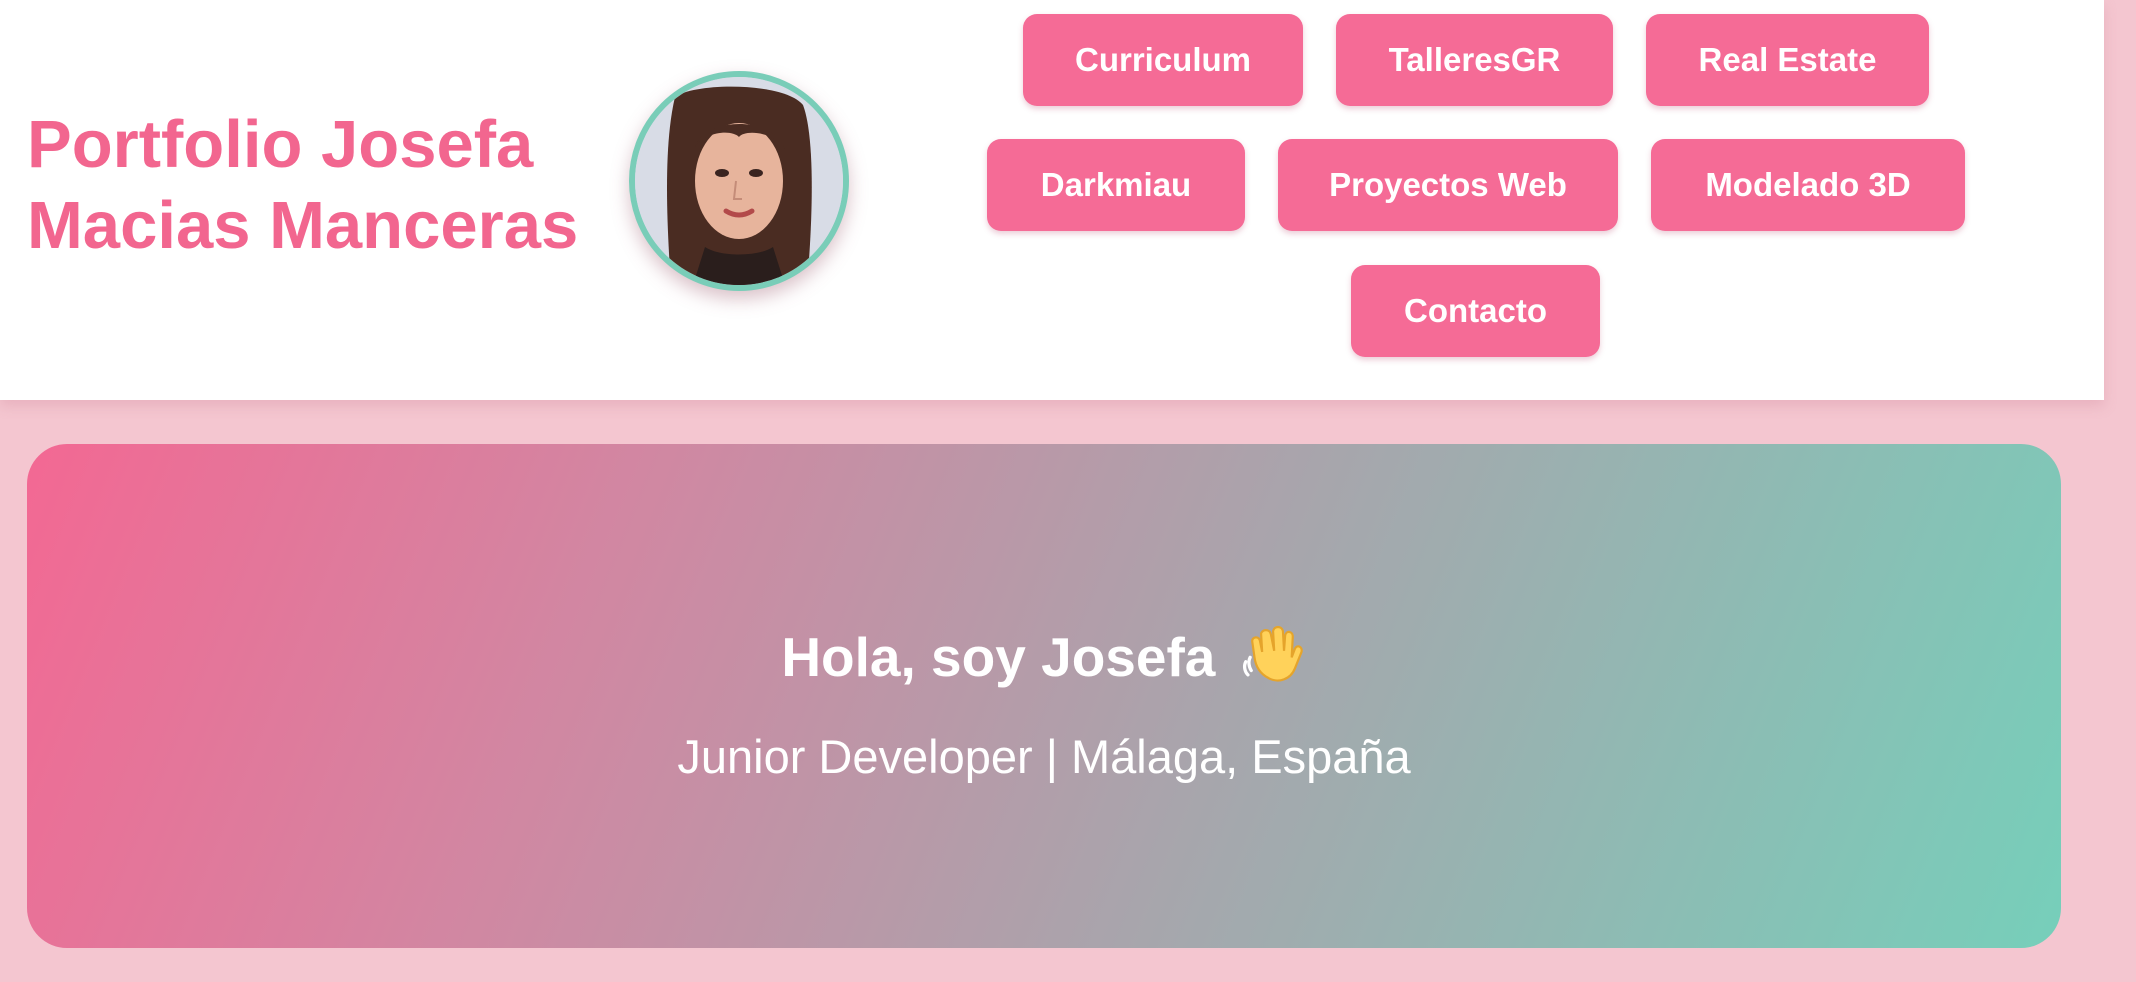  I want to click on hero-greeting: Hola, soy Josefa, so click(1044, 655).